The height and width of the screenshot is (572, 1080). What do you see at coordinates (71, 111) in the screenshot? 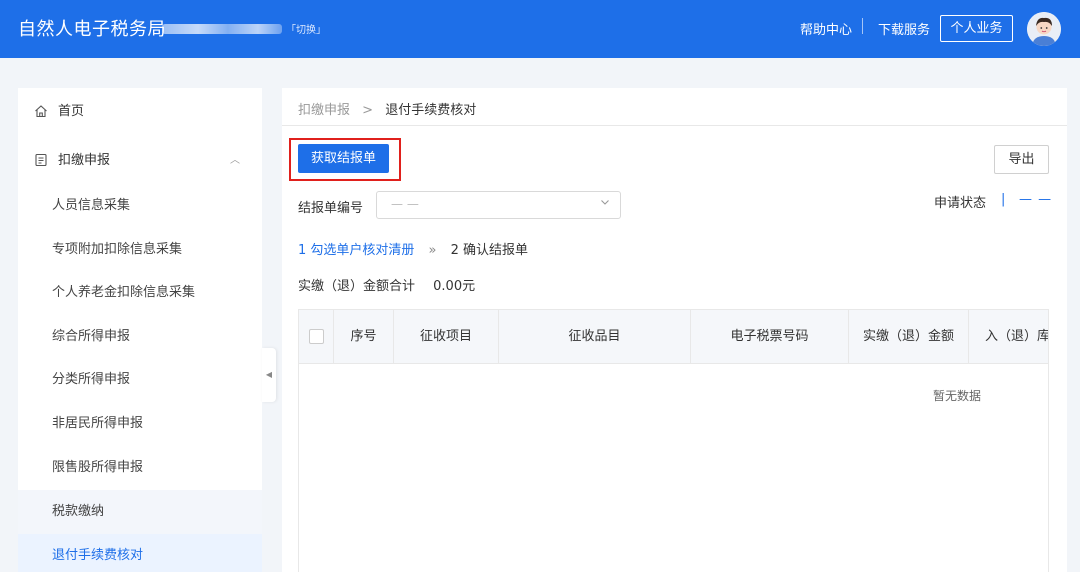
I see `sidebar-item-label: 首页` at bounding box center [71, 111].